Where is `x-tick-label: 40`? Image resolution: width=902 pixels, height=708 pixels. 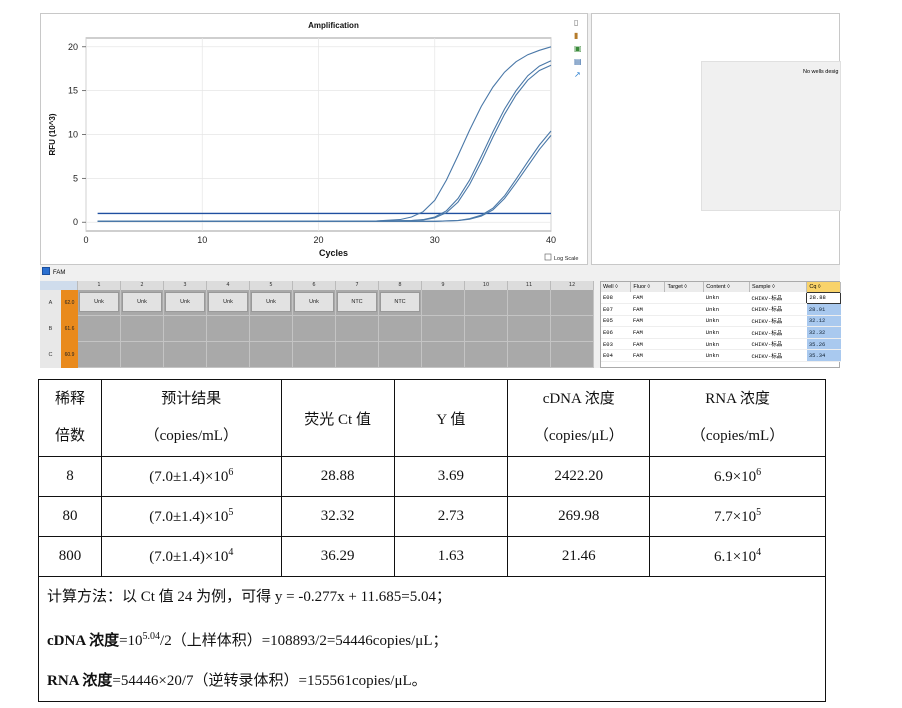 x-tick-label: 40 is located at coordinates (551, 240).